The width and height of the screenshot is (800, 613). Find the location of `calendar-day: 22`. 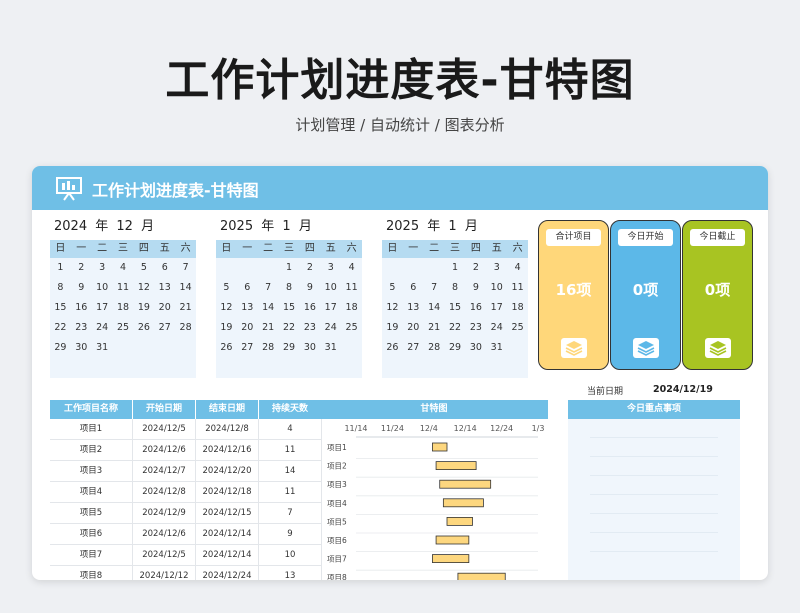

calendar-day: 22 is located at coordinates (455, 328).